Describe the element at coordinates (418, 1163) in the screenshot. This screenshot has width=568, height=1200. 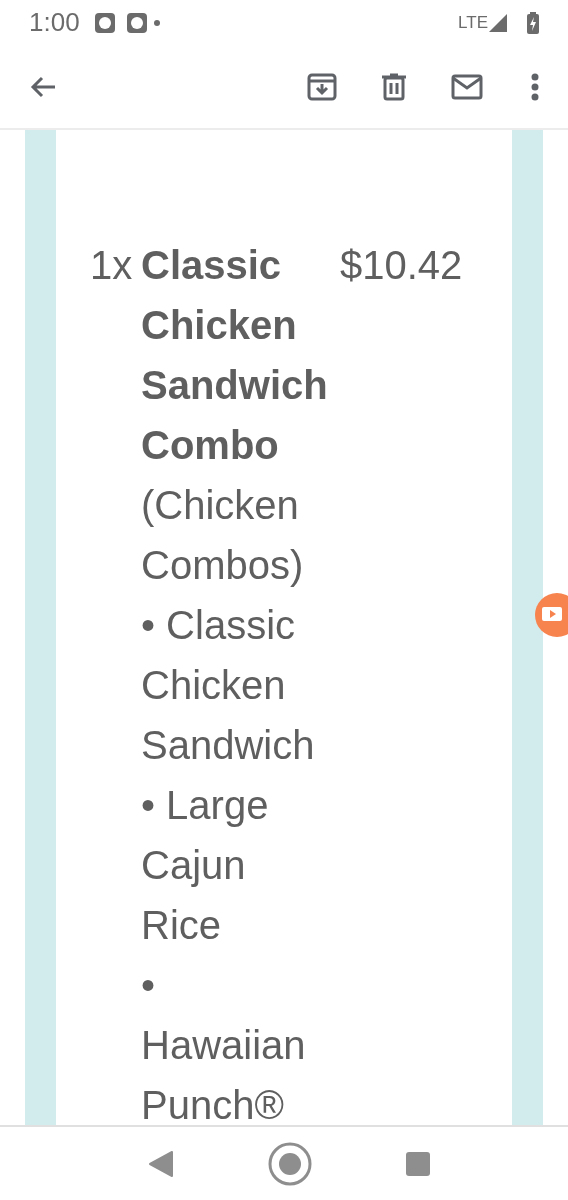
I see `recents-icon` at that location.